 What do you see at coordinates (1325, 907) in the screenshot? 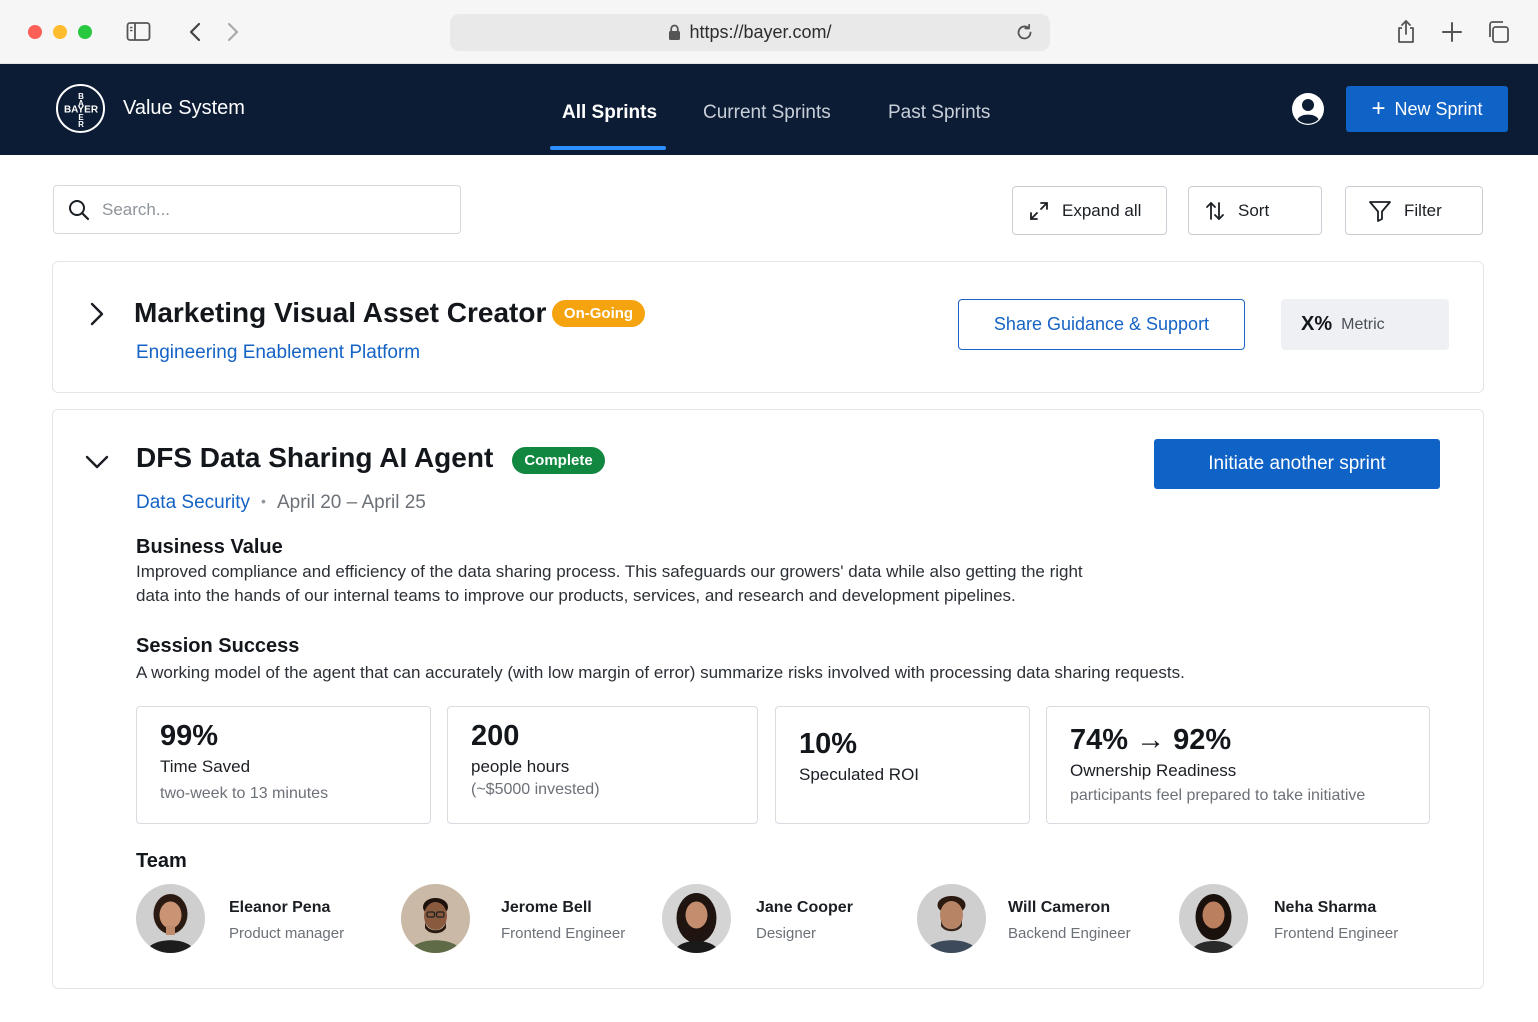
I see `member-name: Neha Sharma` at bounding box center [1325, 907].